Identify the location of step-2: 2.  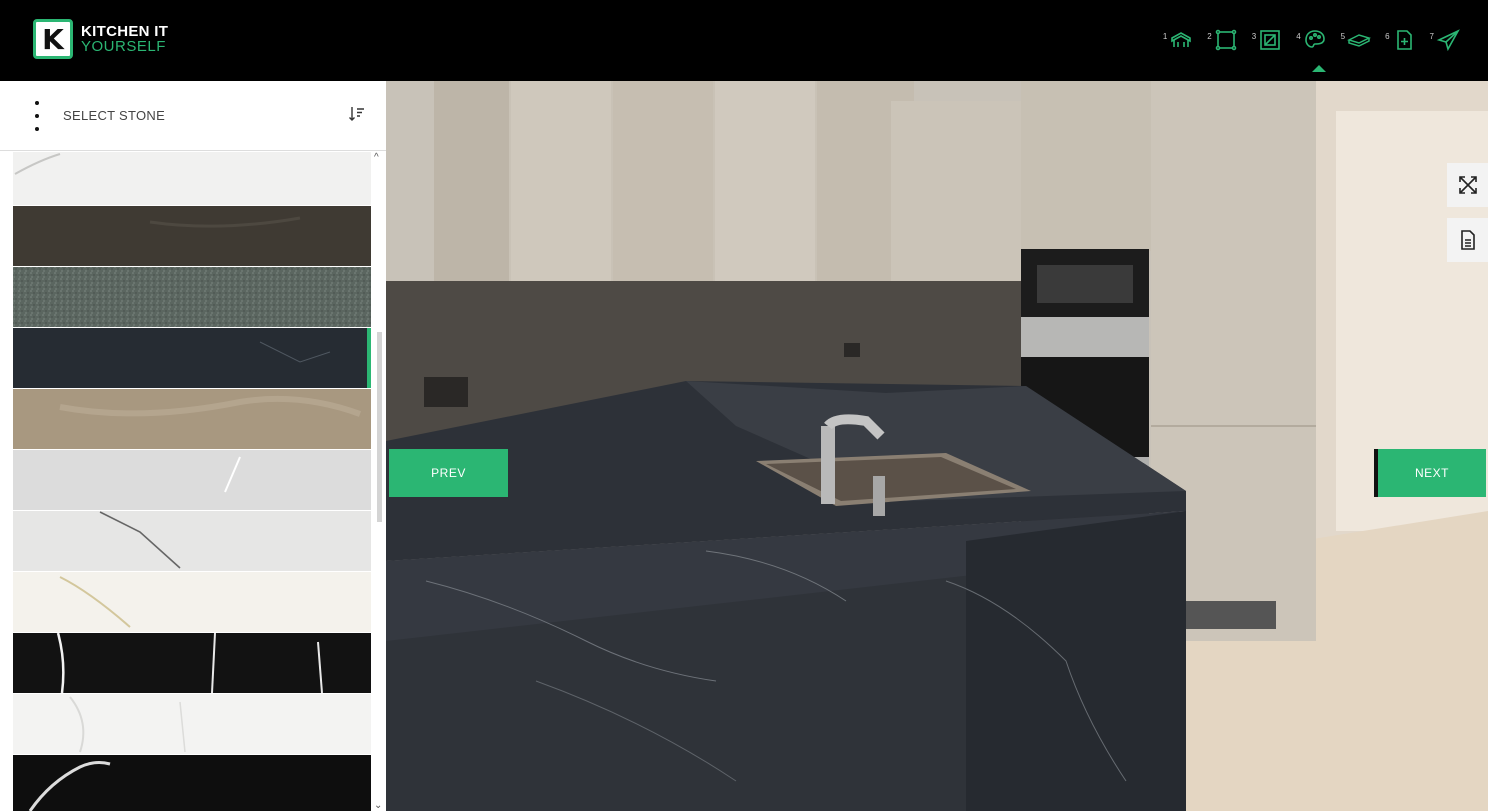
(1222, 40).